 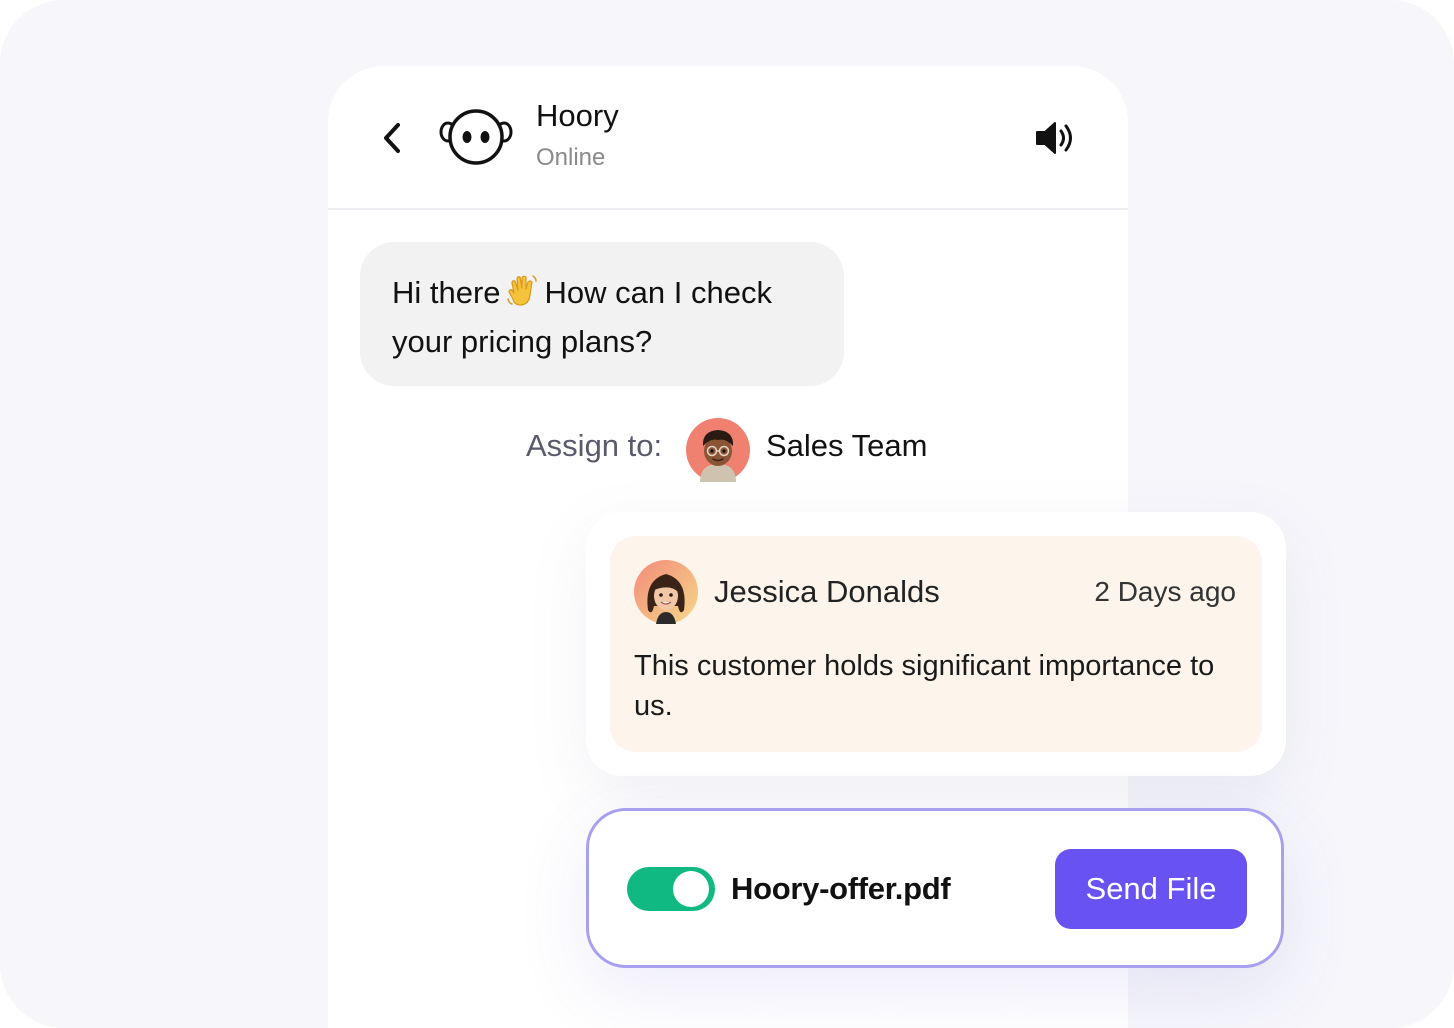 I want to click on note-timestamp: 2 Days ago, so click(x=1165, y=591).